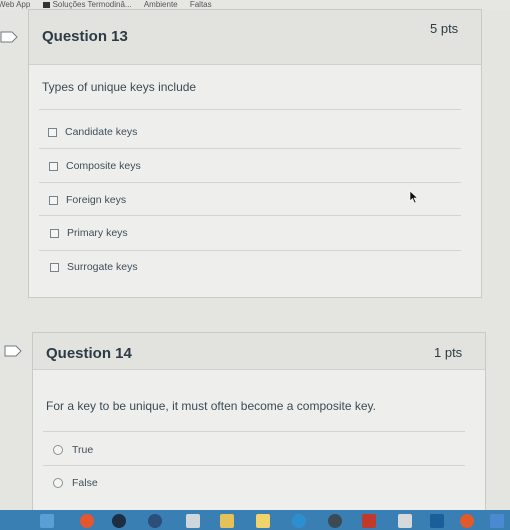 The image size is (510, 530). I want to click on bookmark-faltas: Faltas, so click(201, 4).